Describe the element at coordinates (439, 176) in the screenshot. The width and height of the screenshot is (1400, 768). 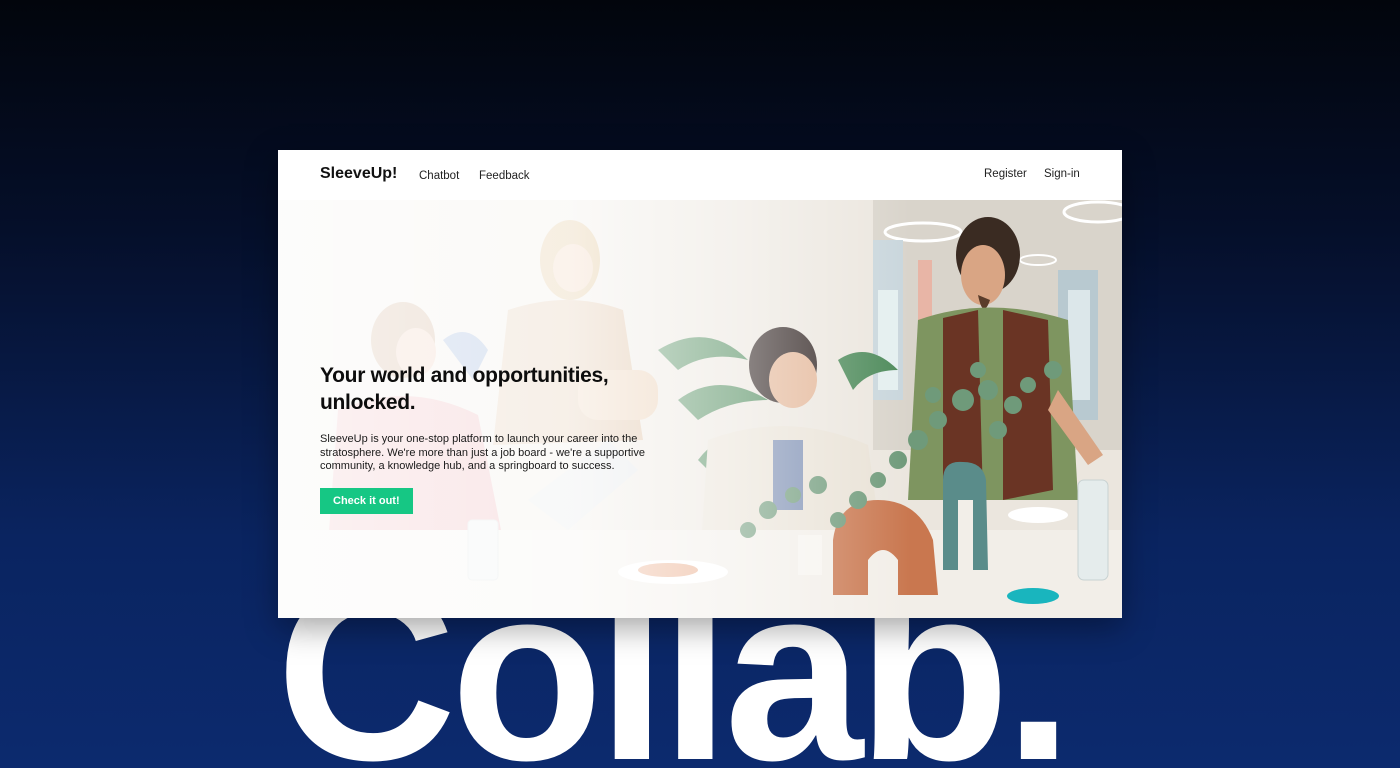
I see `nav-link-chatbot: Chatbot` at that location.